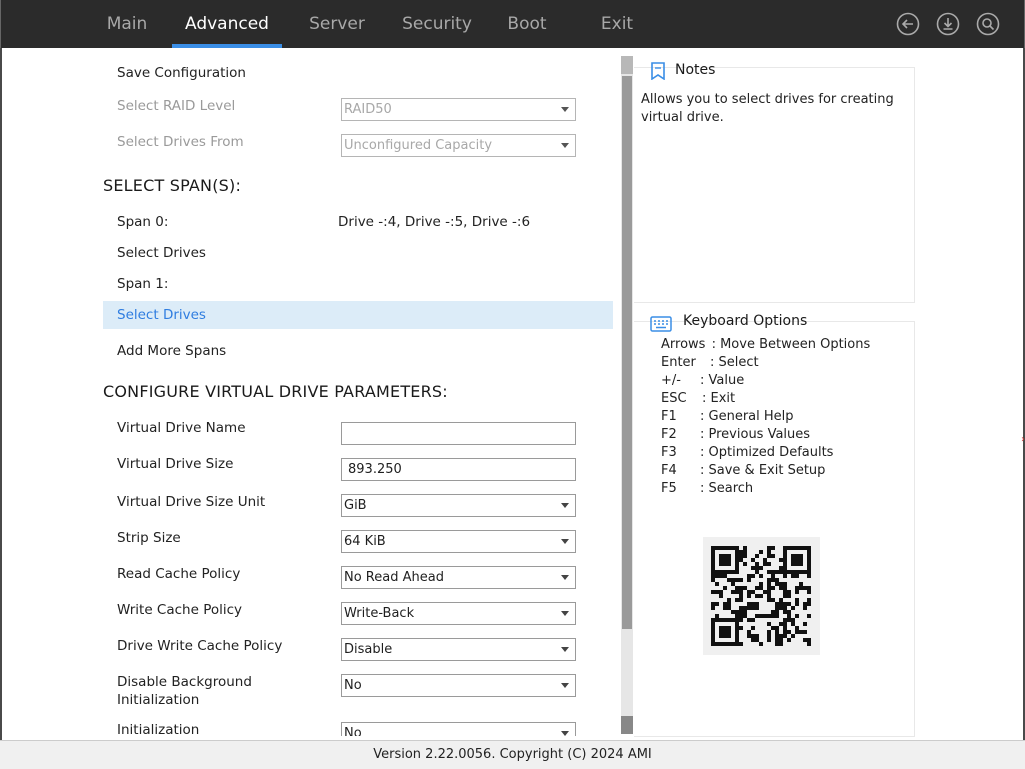  What do you see at coordinates (158, 700) in the screenshot?
I see `disable-bg-init-label-line2: Initialization` at bounding box center [158, 700].